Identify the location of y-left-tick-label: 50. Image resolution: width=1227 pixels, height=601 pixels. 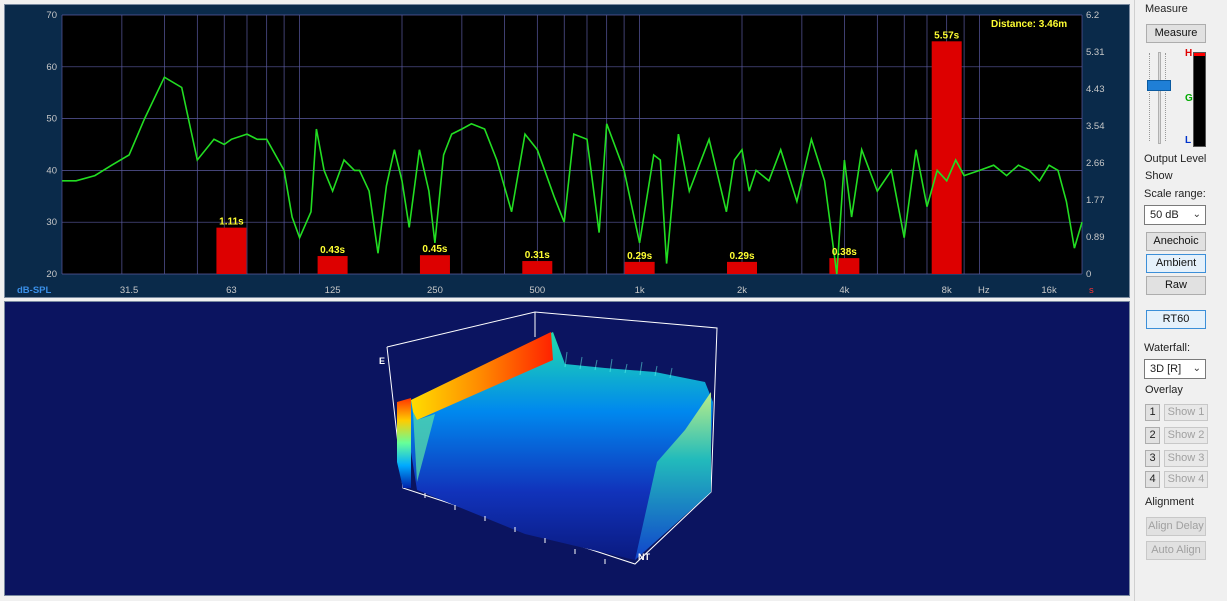
(51, 119).